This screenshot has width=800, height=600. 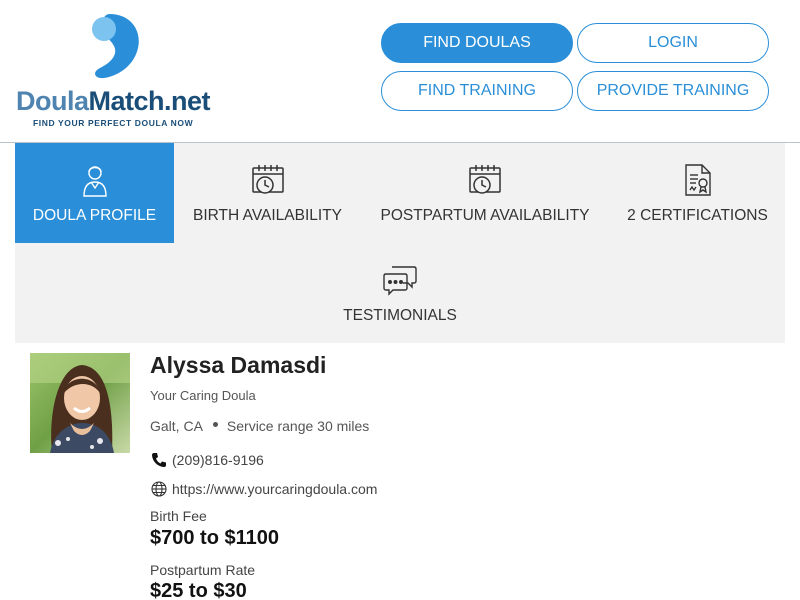 What do you see at coordinates (203, 570) in the screenshot?
I see `postpartum-rate-label: Postpartum Rate` at bounding box center [203, 570].